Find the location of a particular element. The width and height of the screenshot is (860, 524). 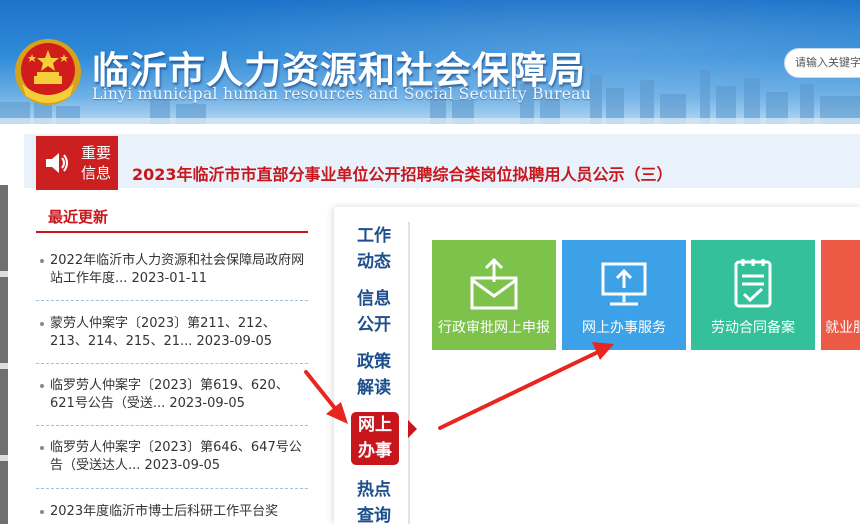

tab-hot-query: 热点 查询 is located at coordinates (374, 500).